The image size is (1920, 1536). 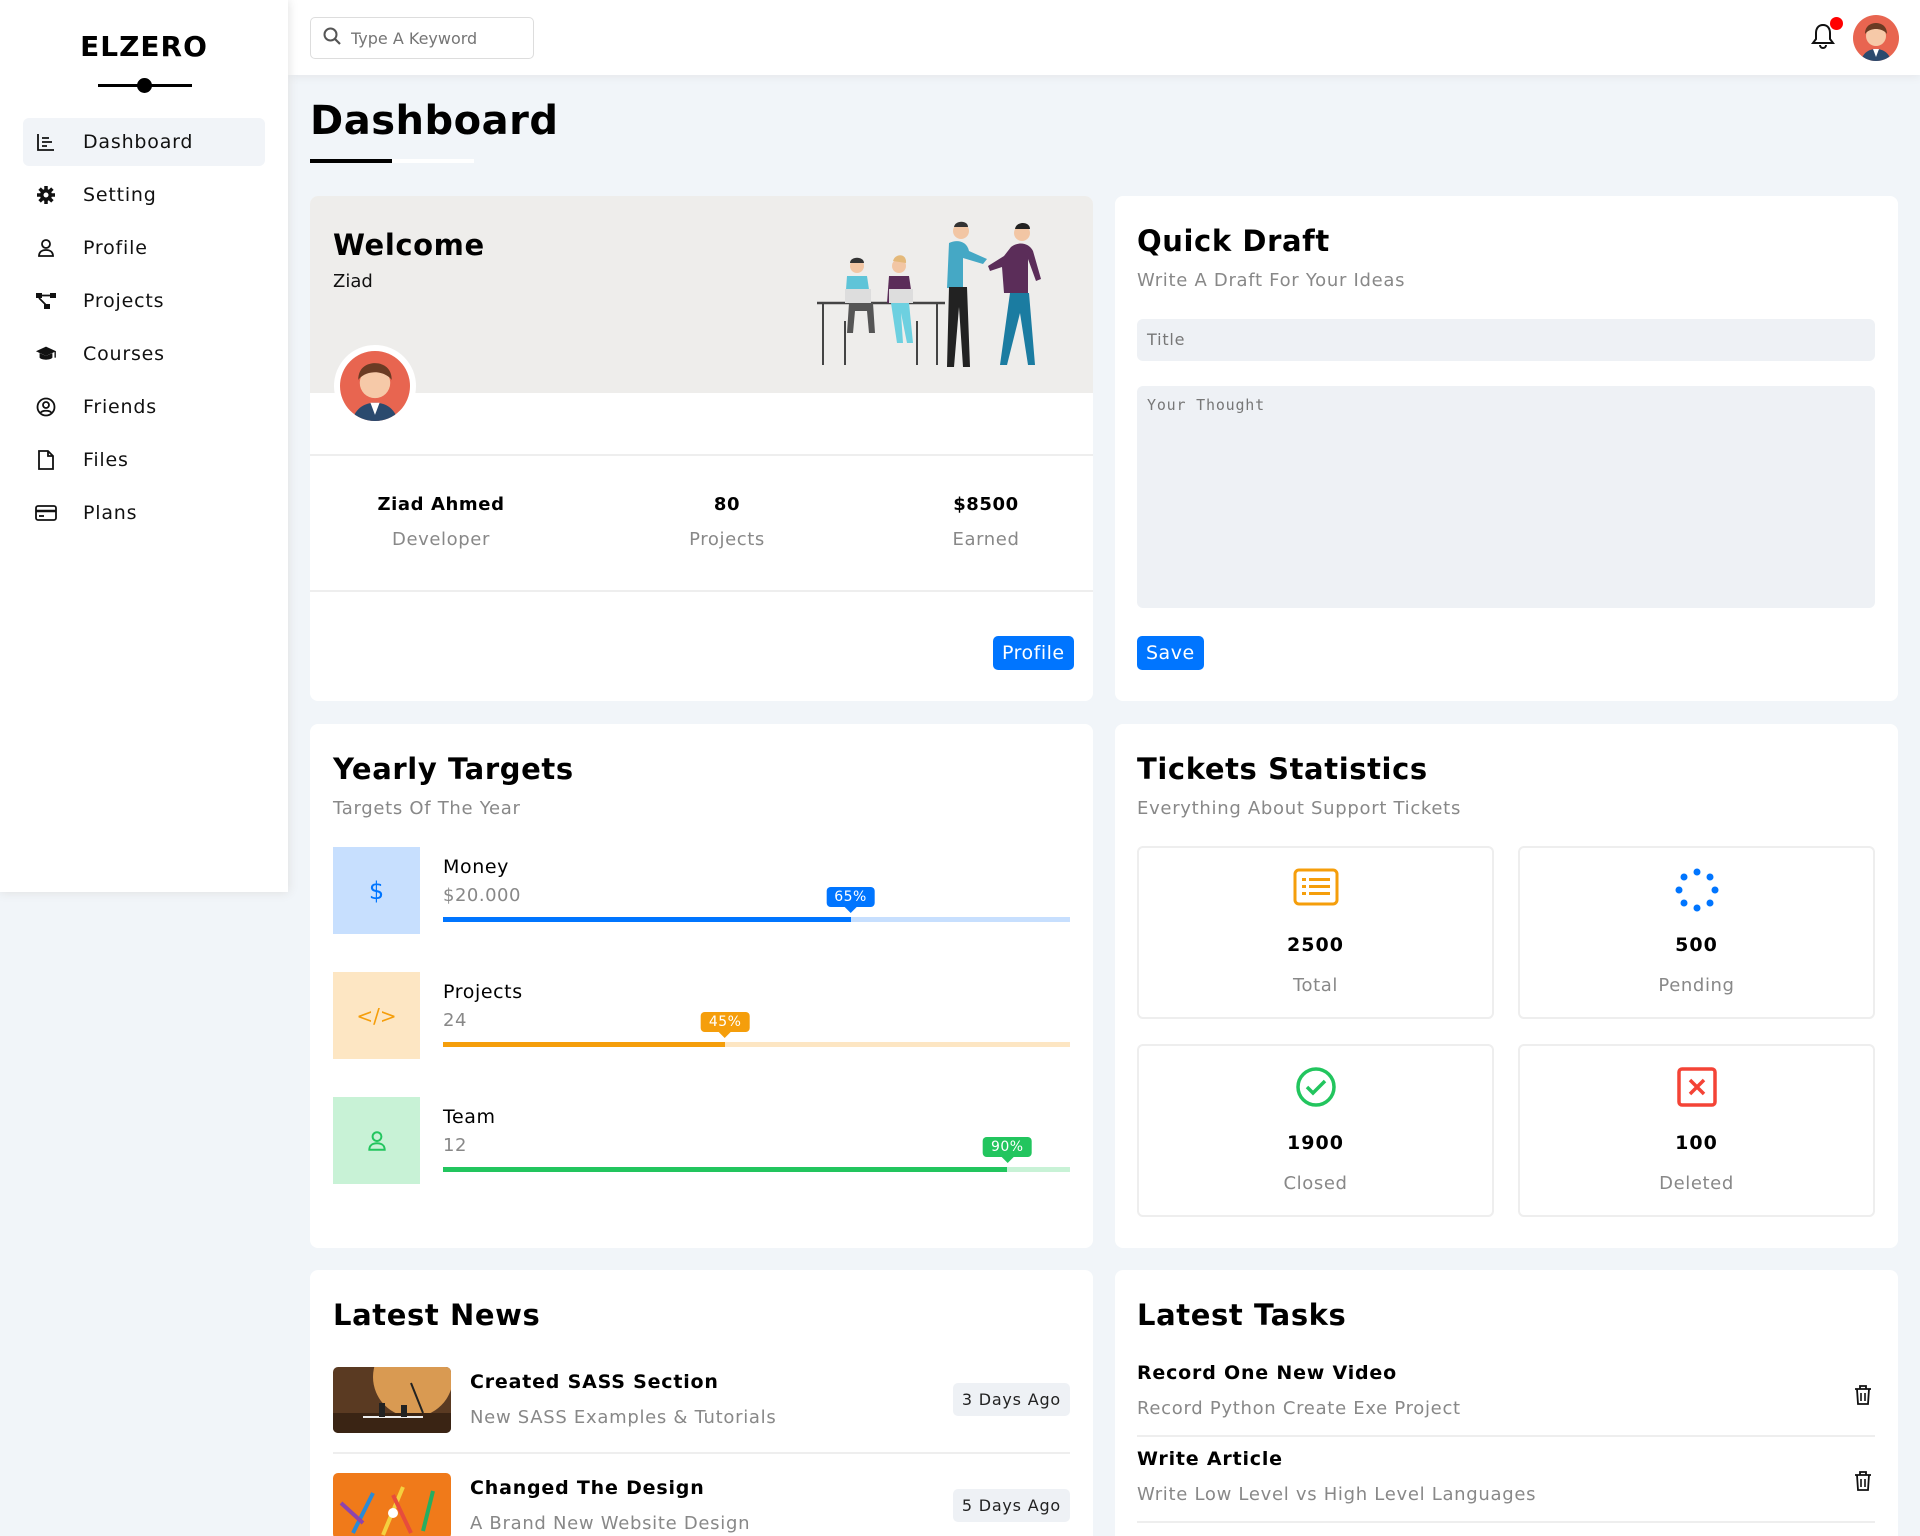 I want to click on task-title: Write Article, so click(x=1210, y=1459).